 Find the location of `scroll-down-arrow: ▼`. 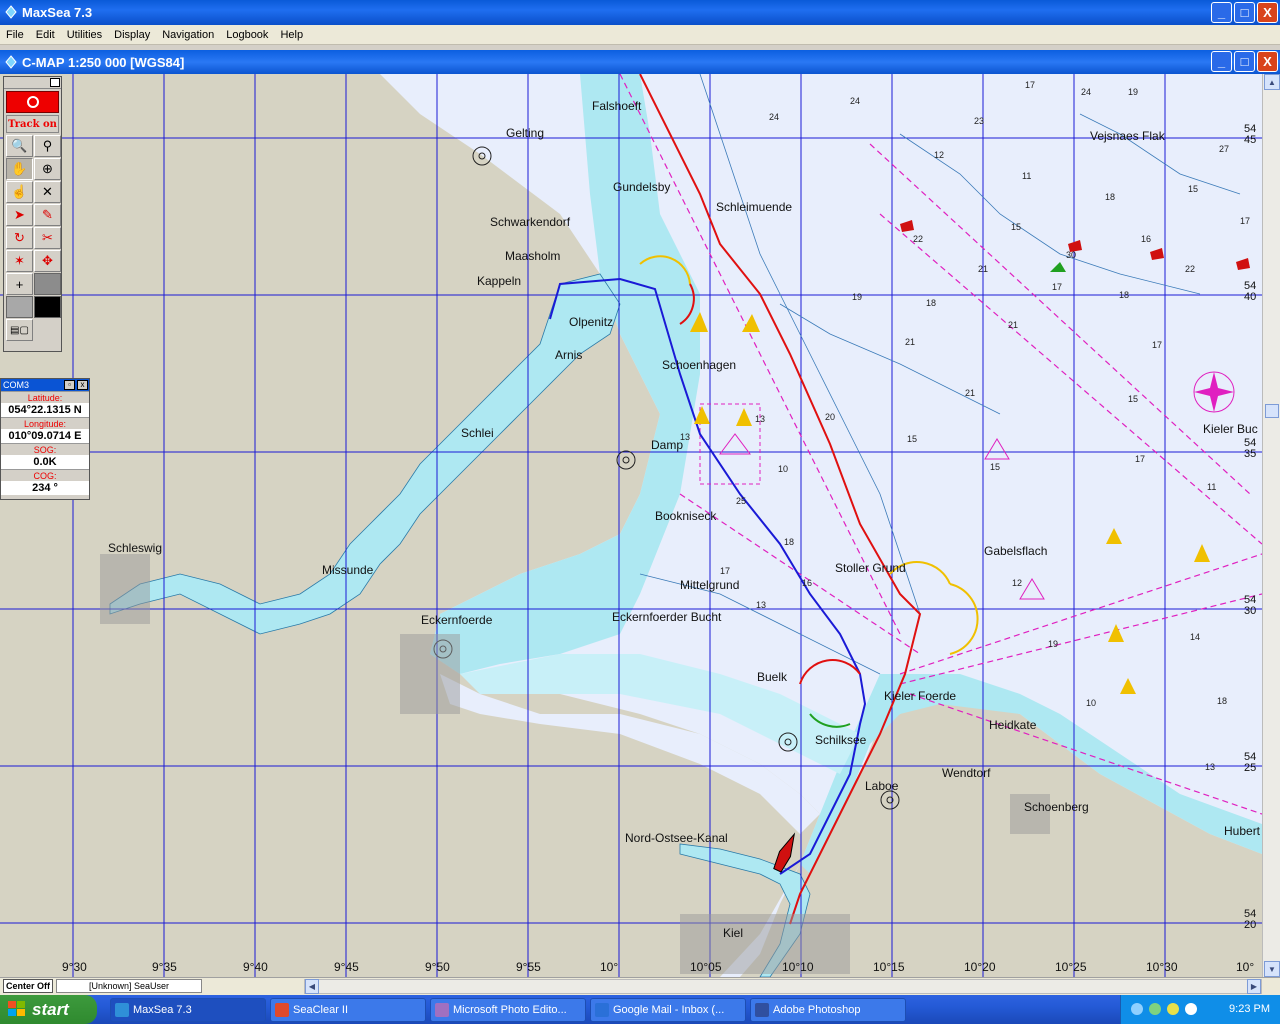

scroll-down-arrow: ▼ is located at coordinates (1272, 969).